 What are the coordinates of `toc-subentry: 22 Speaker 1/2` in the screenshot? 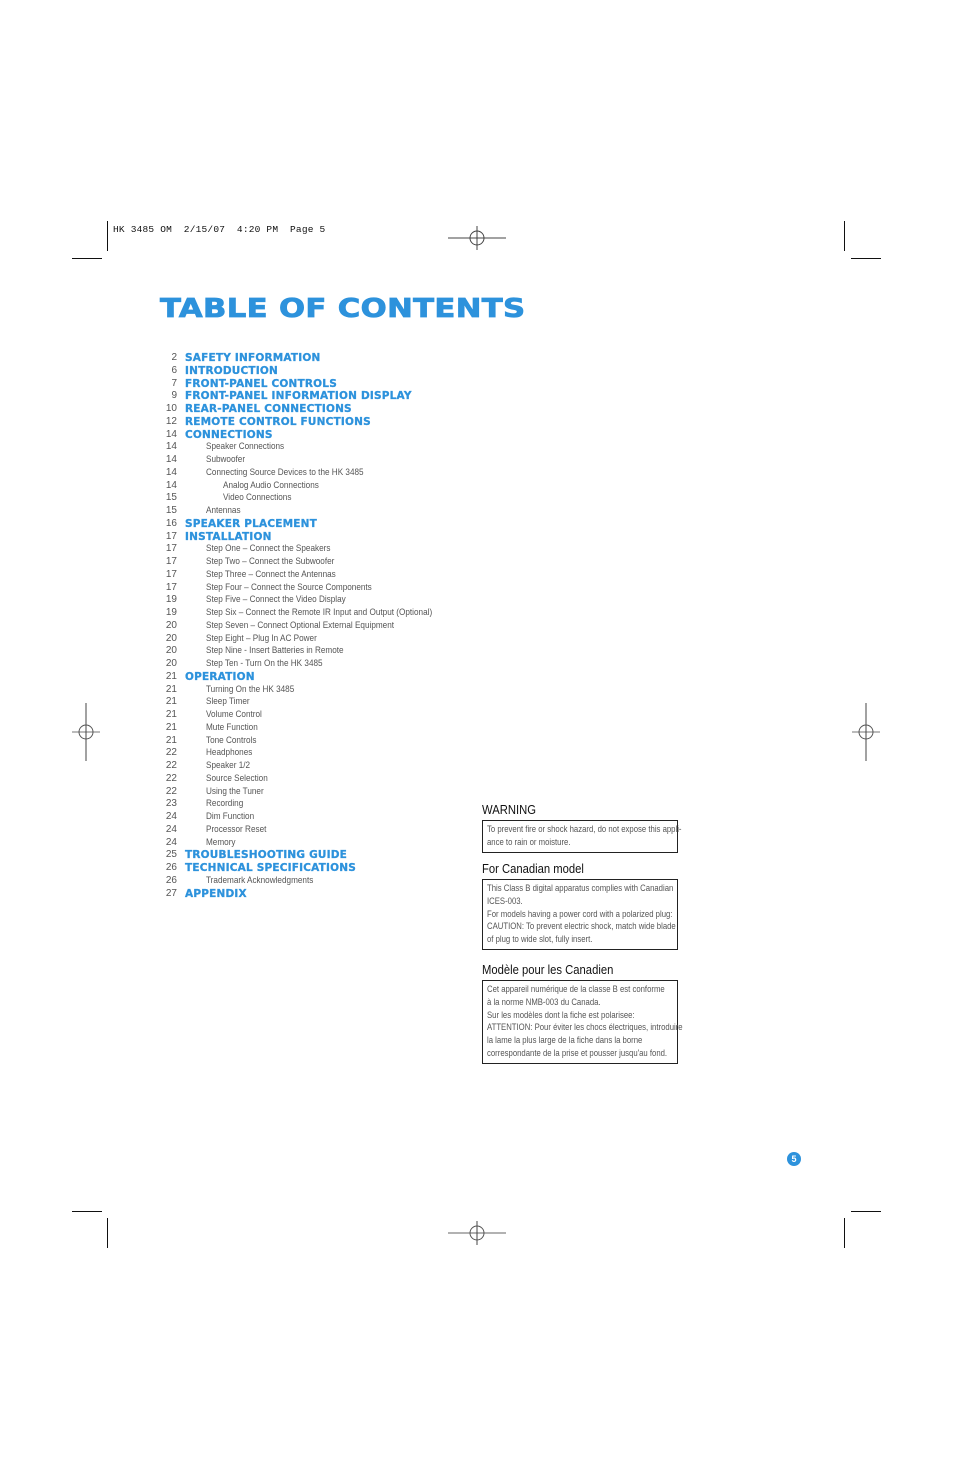 It's located at (315, 766).